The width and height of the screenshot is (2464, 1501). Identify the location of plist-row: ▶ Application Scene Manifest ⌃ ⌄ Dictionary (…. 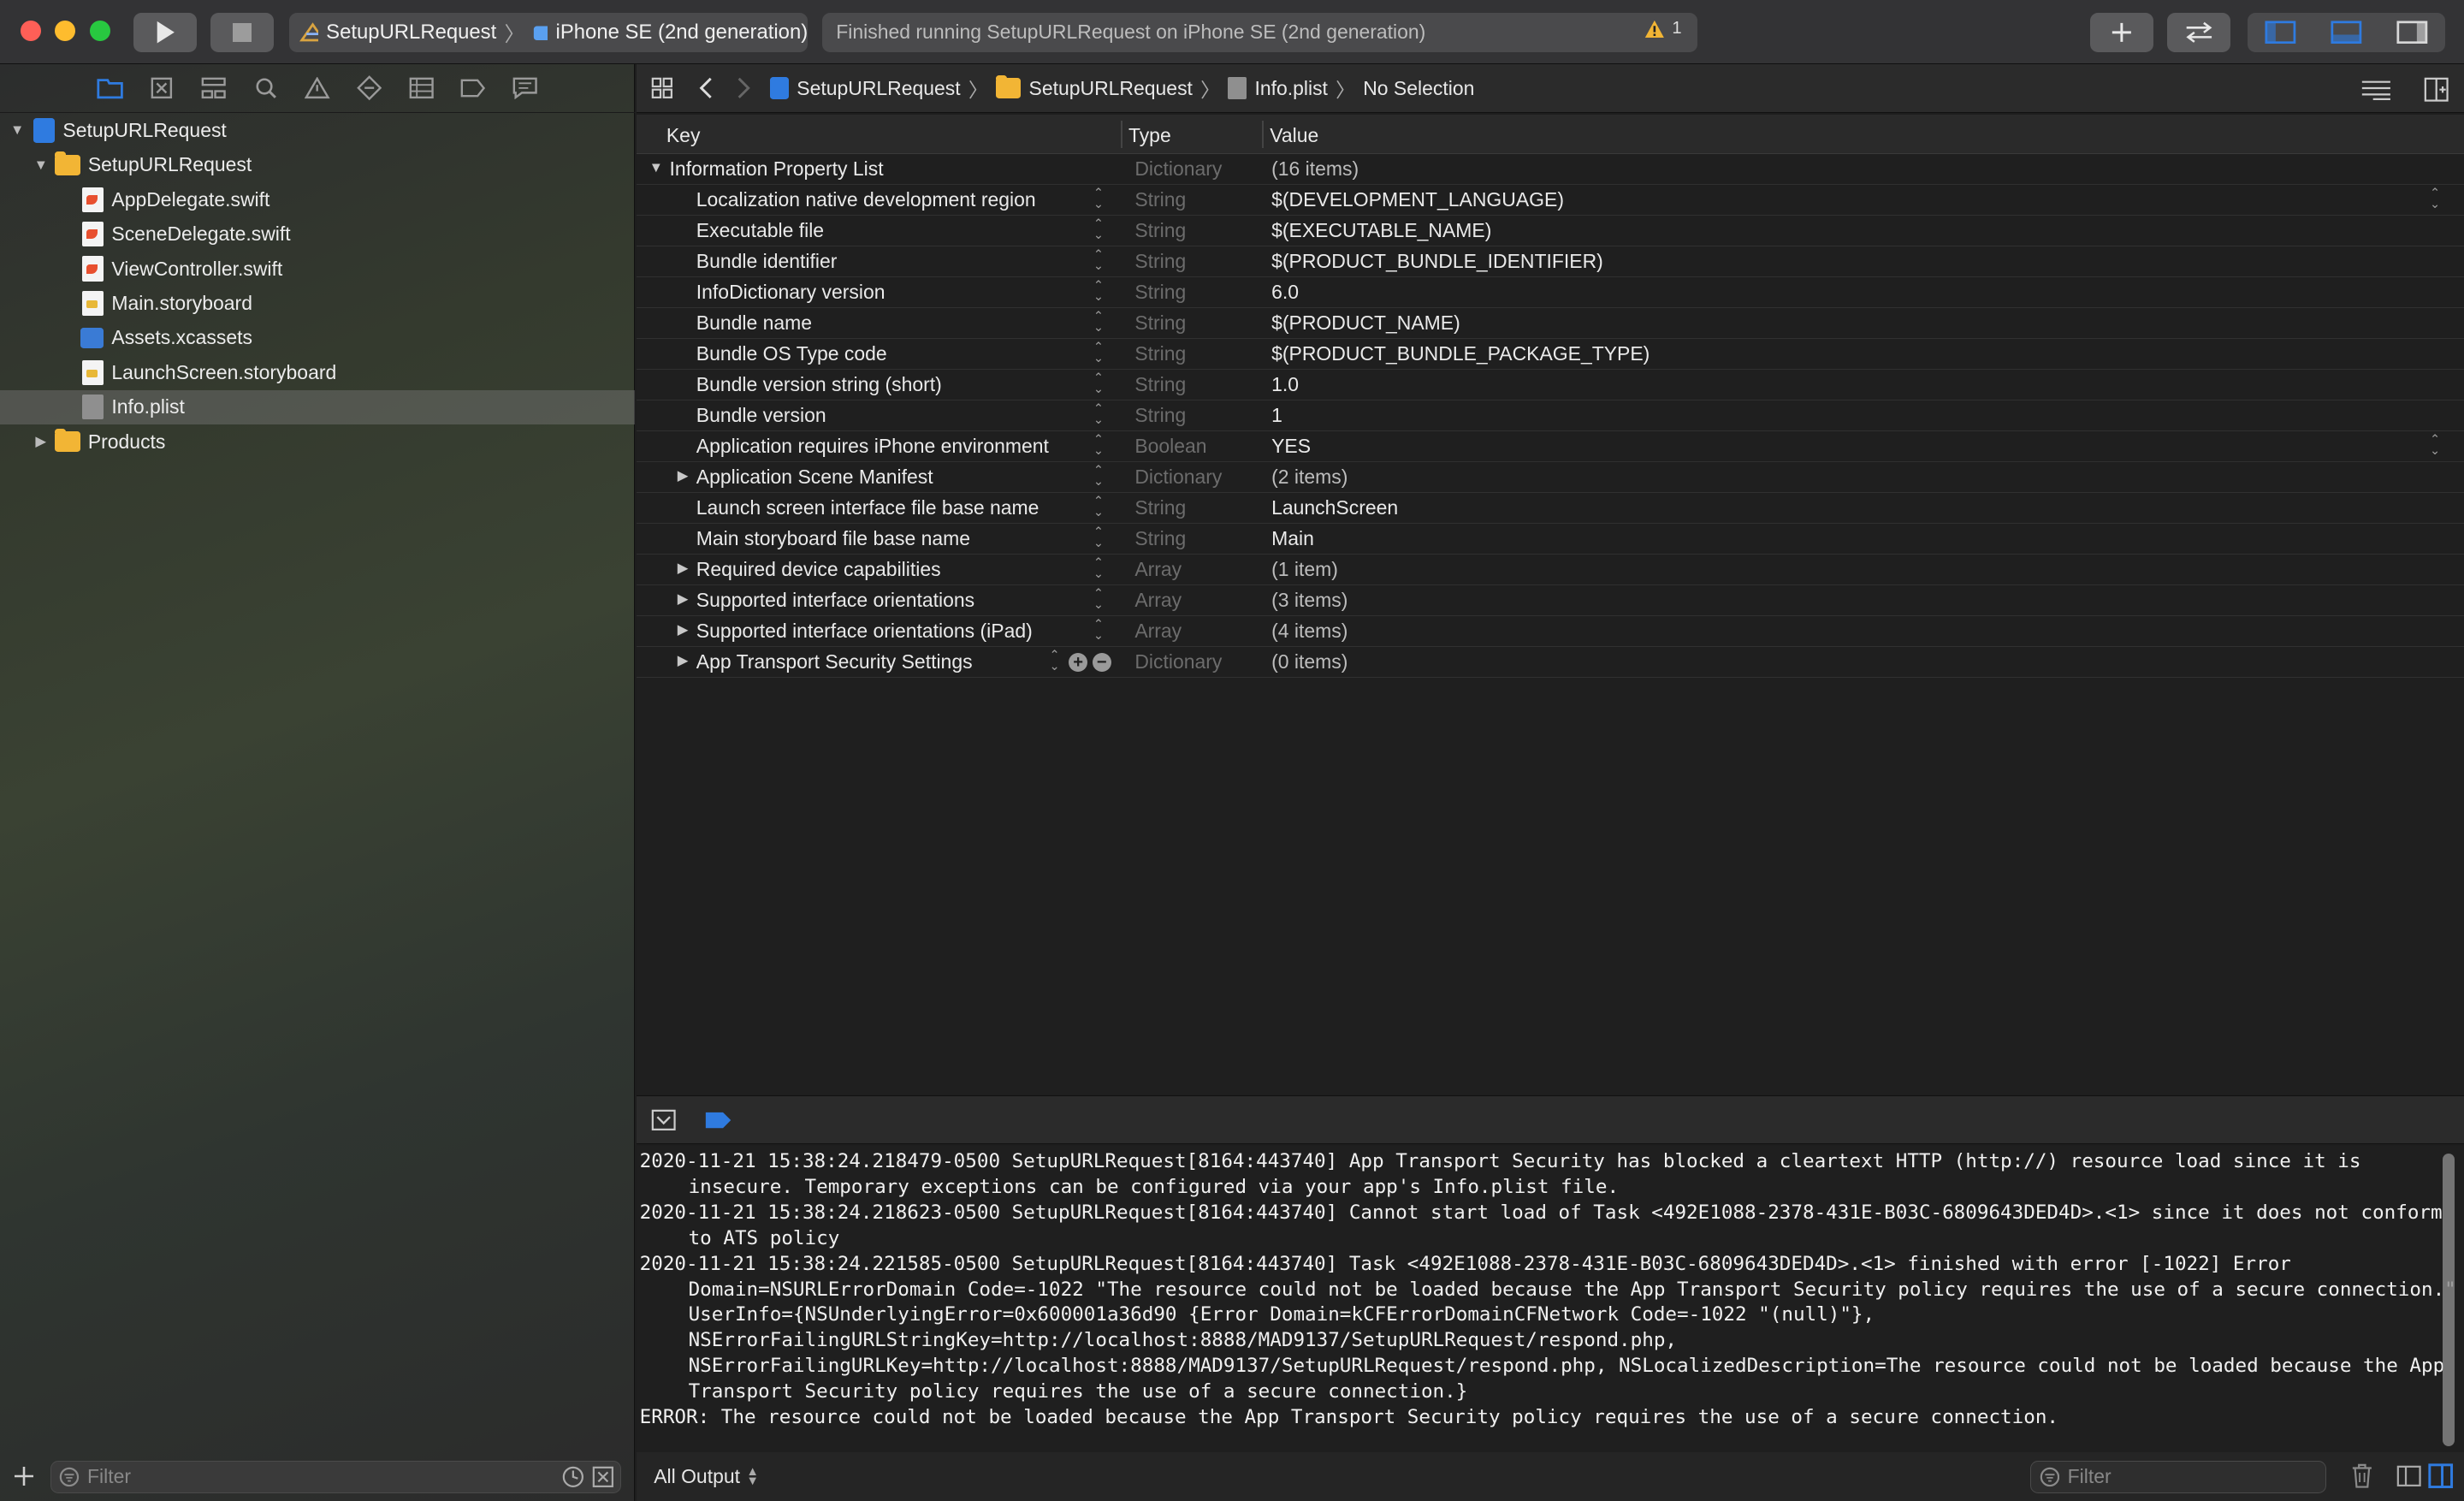
(1550, 478).